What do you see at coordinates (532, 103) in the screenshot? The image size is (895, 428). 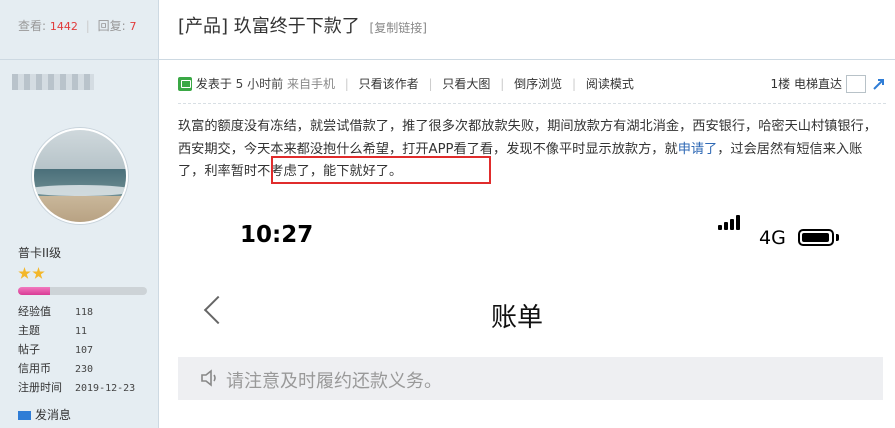 I see `toolbar-separator` at bounding box center [532, 103].